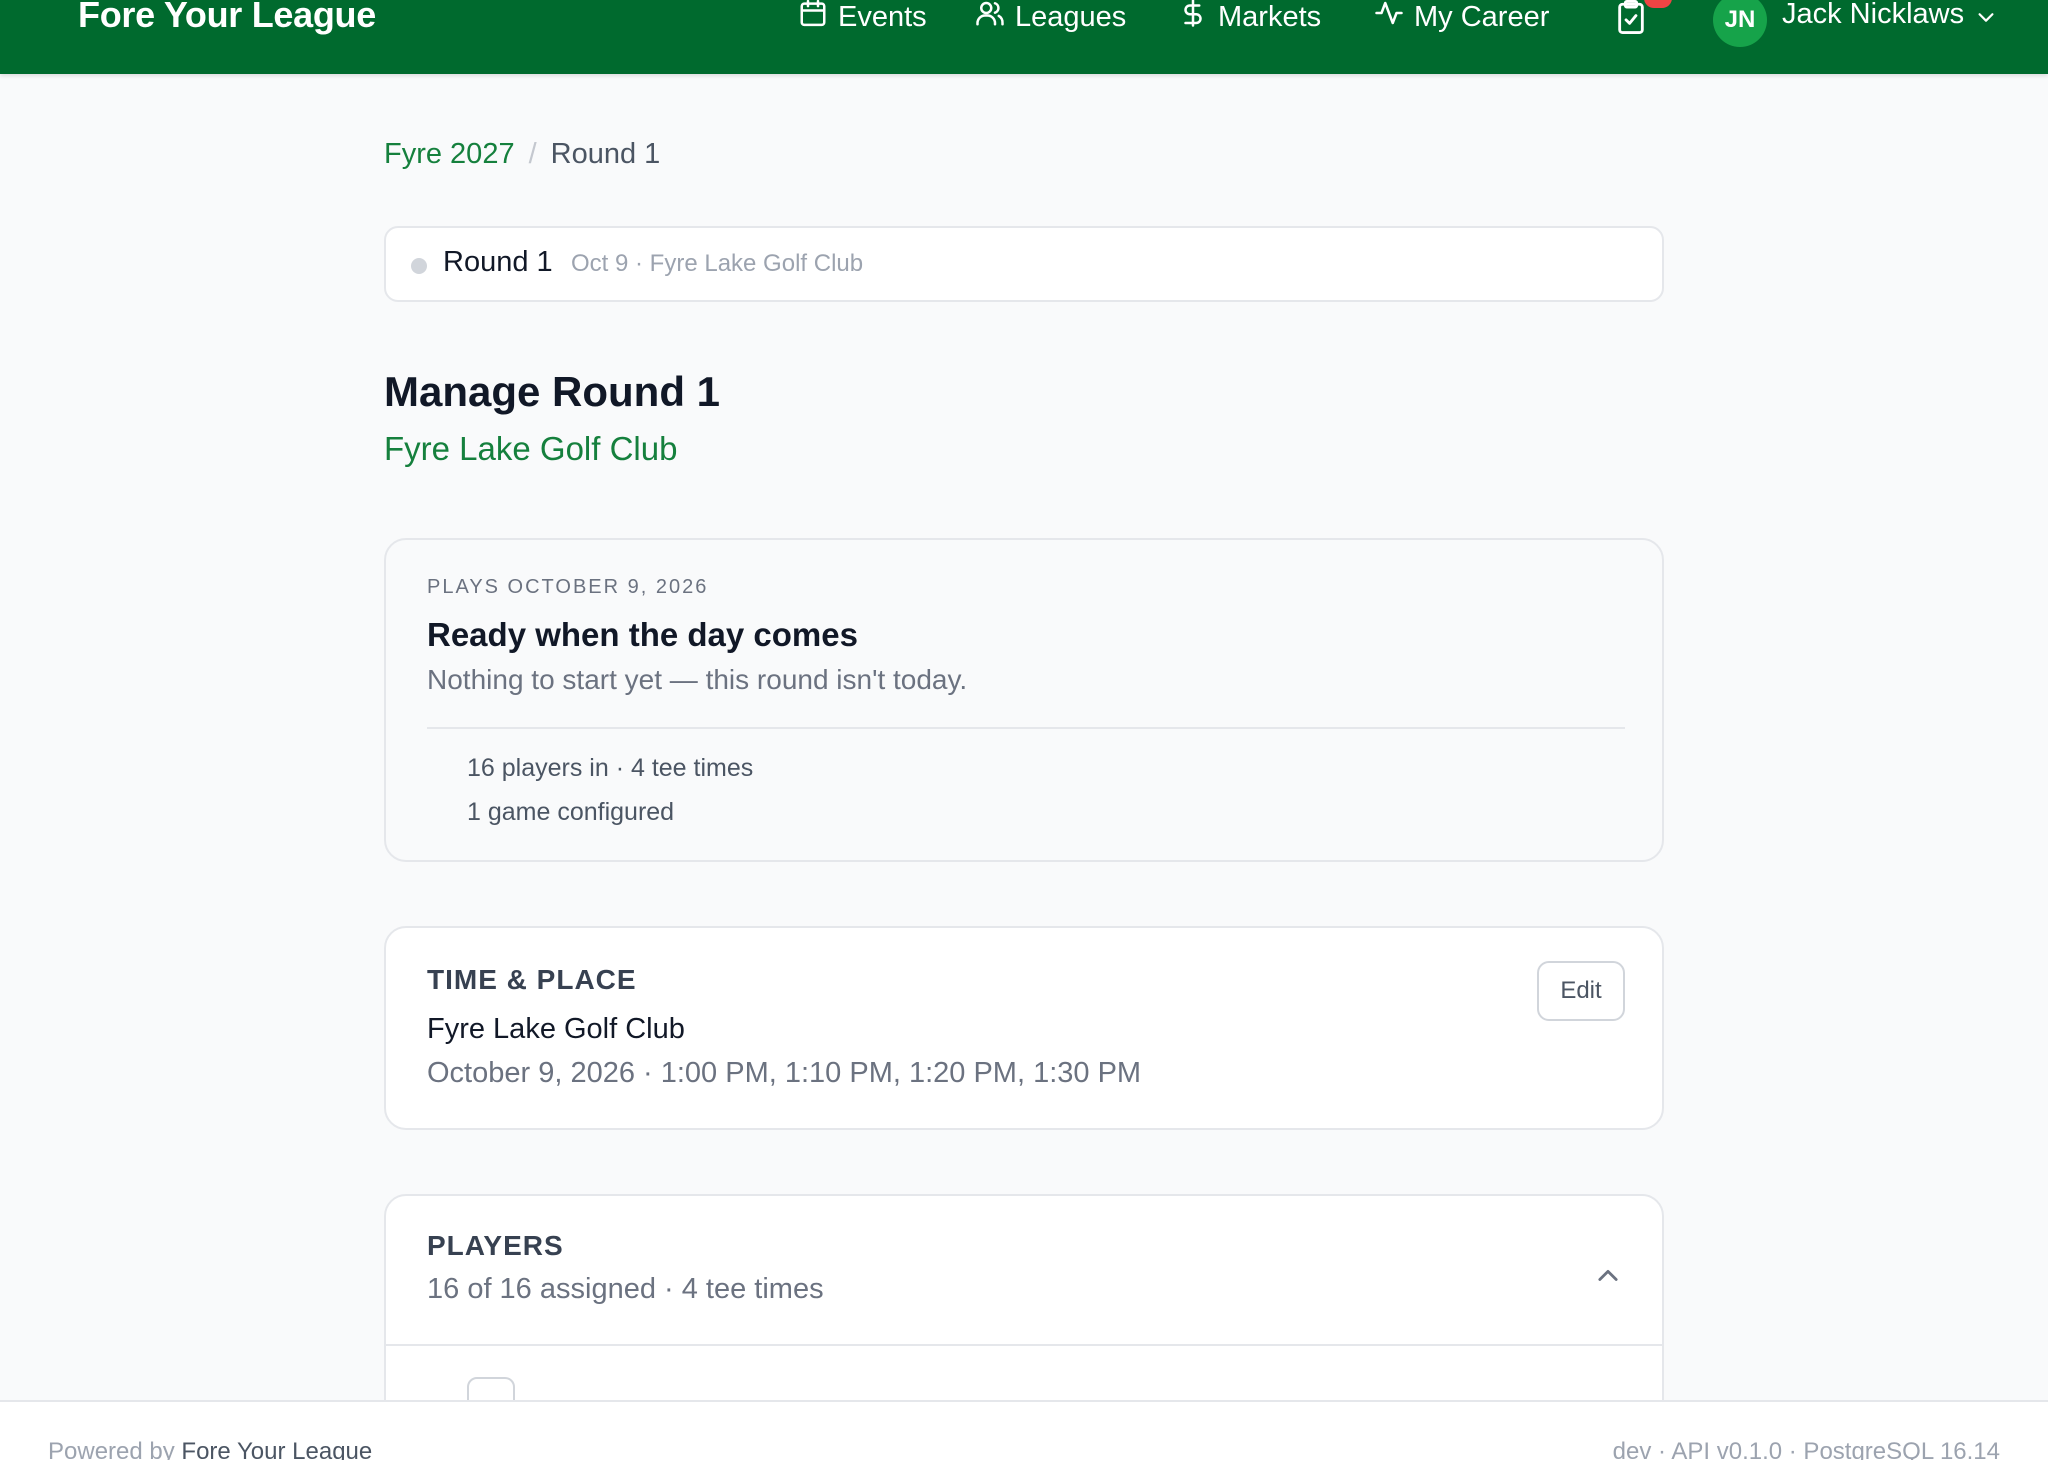 This screenshot has width=2048, height=1460. What do you see at coordinates (419, 266) in the screenshot?
I see `round-status-dot` at bounding box center [419, 266].